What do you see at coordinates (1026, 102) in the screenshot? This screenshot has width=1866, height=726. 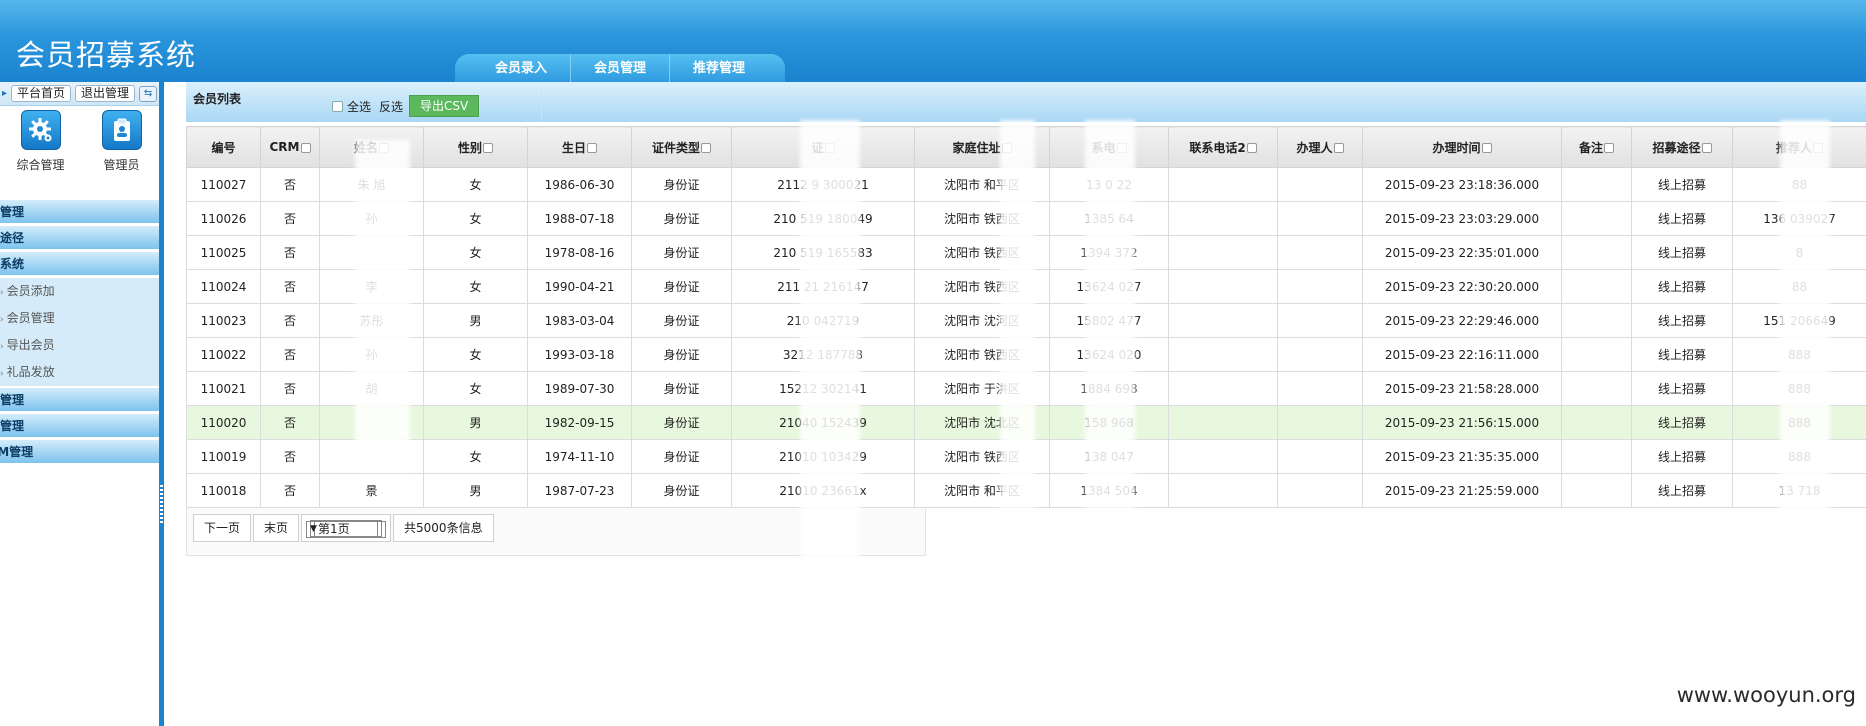 I see `list-toolbar: 会员列表 全选 反选 导出CSV` at bounding box center [1026, 102].